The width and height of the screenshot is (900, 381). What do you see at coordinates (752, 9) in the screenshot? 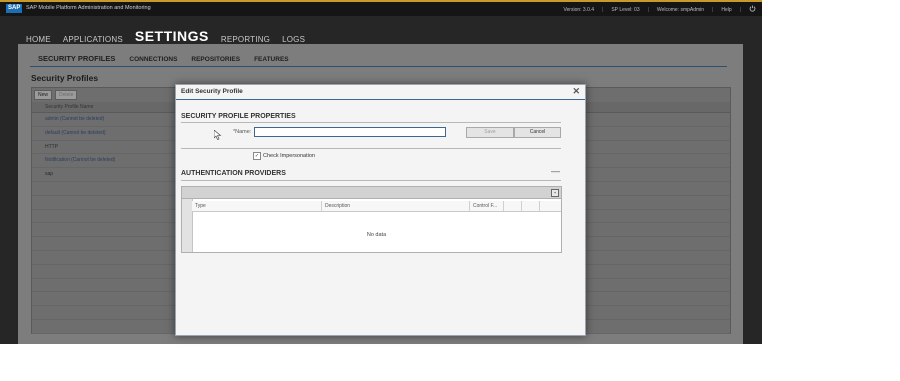
I see `power-icon` at bounding box center [752, 9].